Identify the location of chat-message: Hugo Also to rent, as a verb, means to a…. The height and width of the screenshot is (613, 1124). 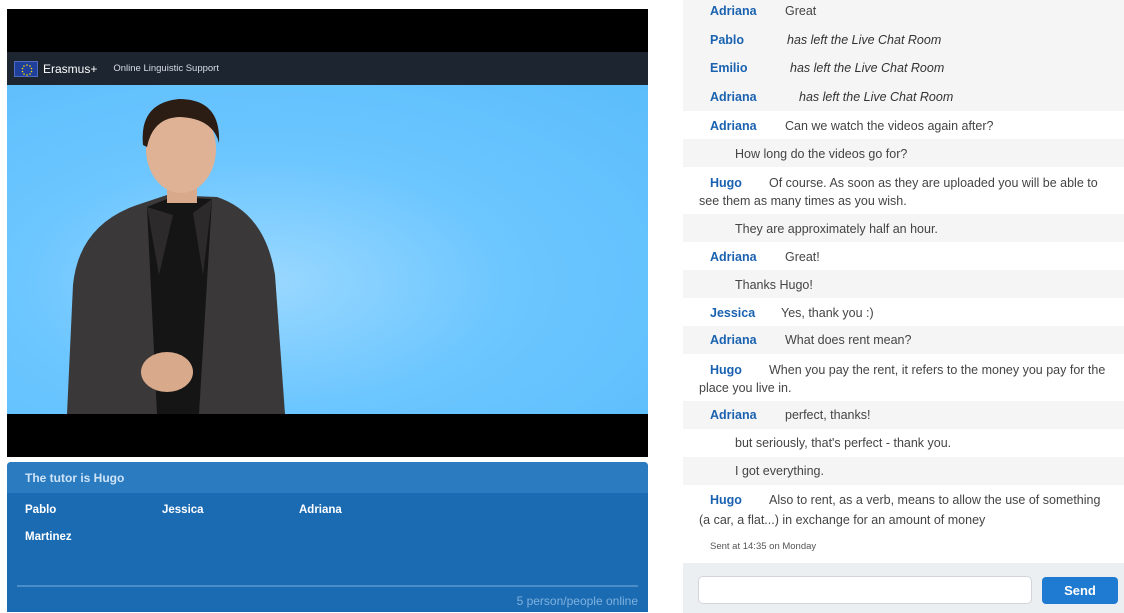
(903, 511).